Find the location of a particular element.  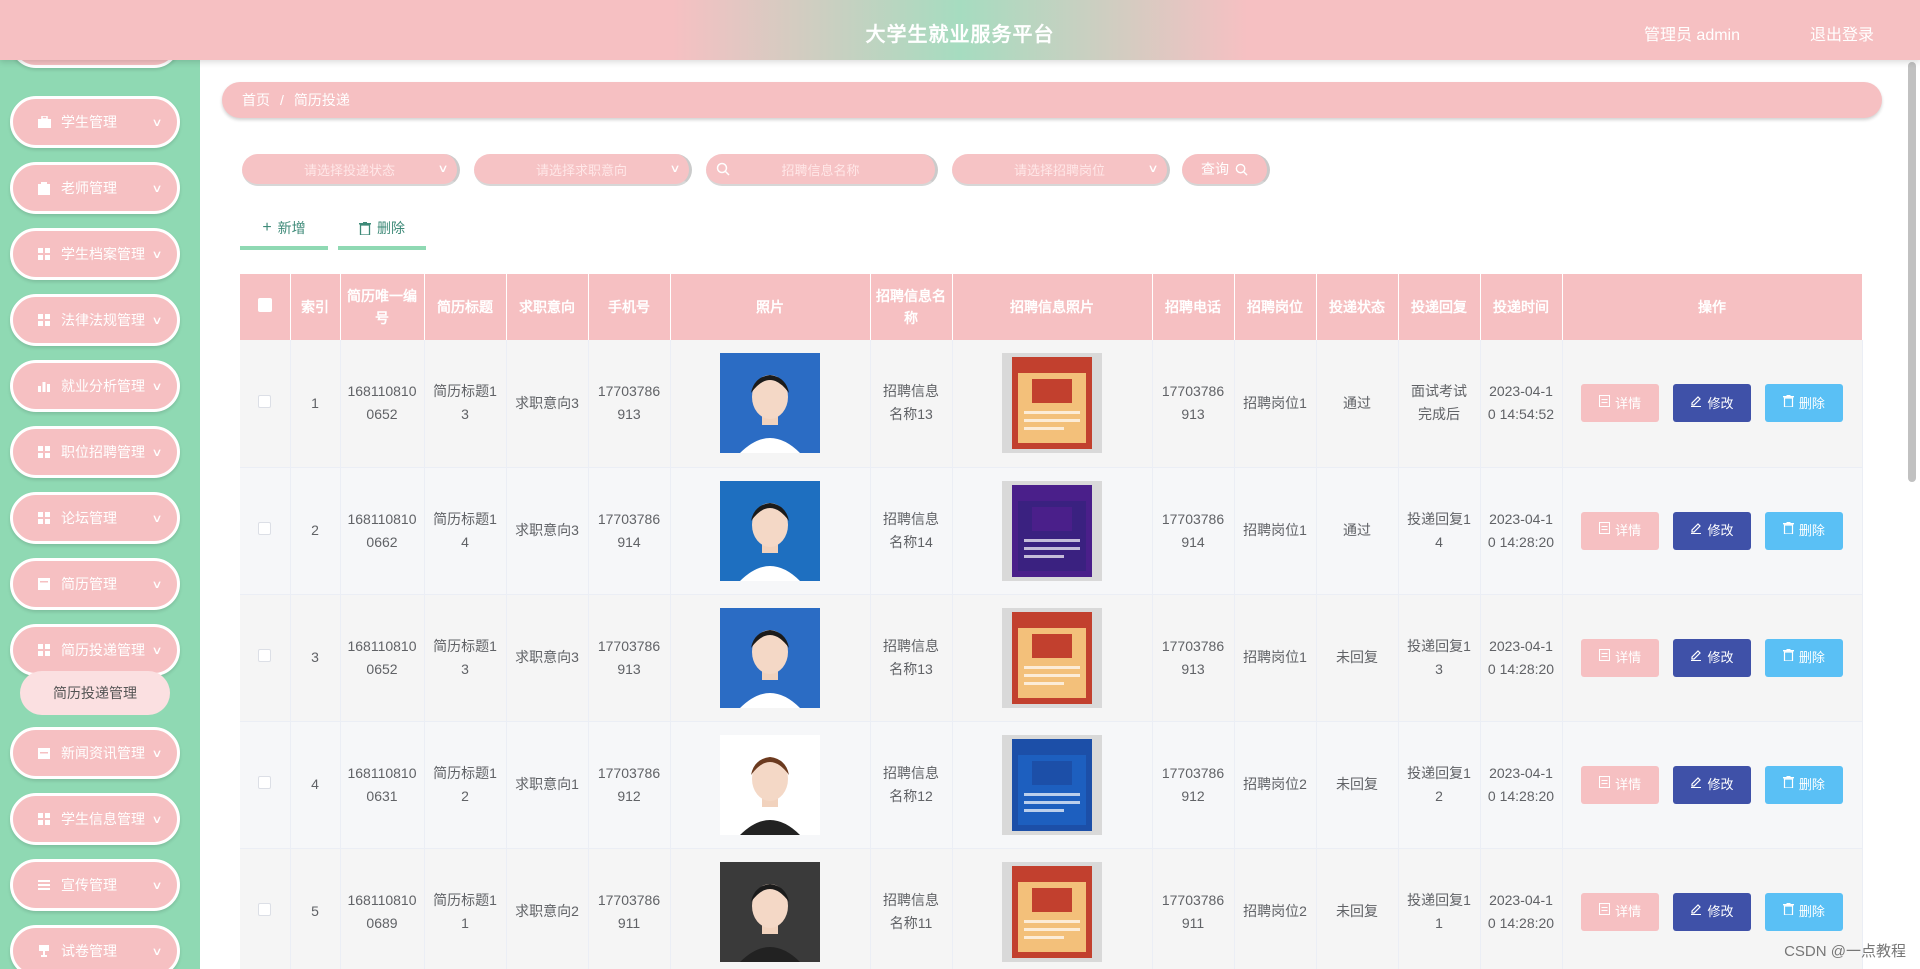

batch-delete-button: 删除 is located at coordinates (382, 230).